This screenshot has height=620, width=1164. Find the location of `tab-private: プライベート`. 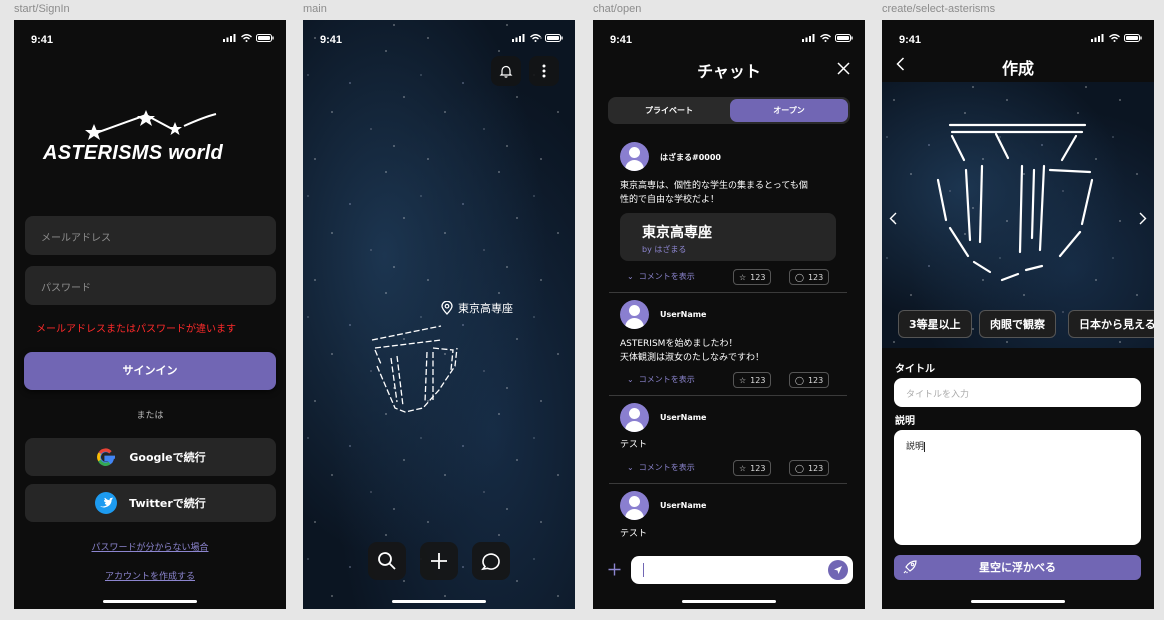

tab-private: プライベート is located at coordinates (669, 110).